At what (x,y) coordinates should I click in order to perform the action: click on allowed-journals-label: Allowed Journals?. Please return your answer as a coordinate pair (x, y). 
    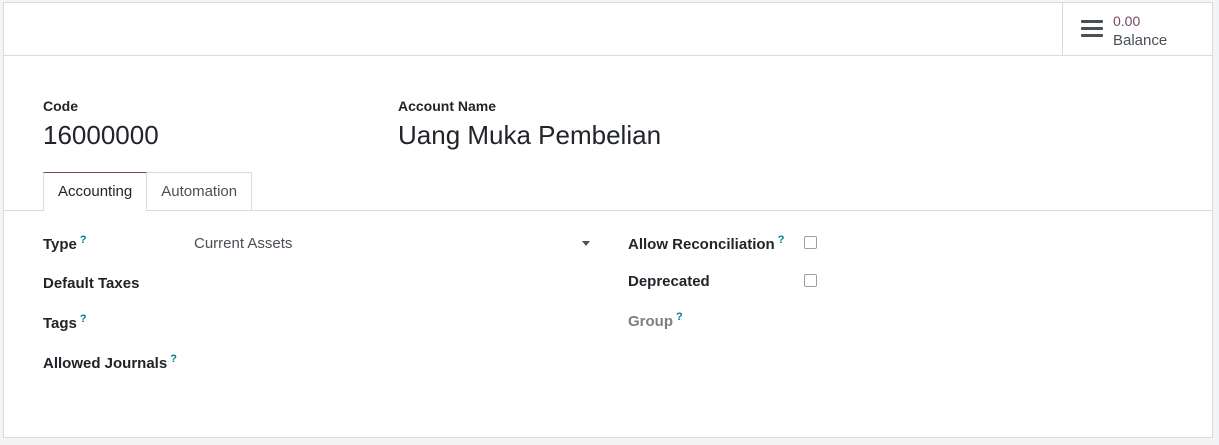
    Looking at the image, I should click on (110, 362).